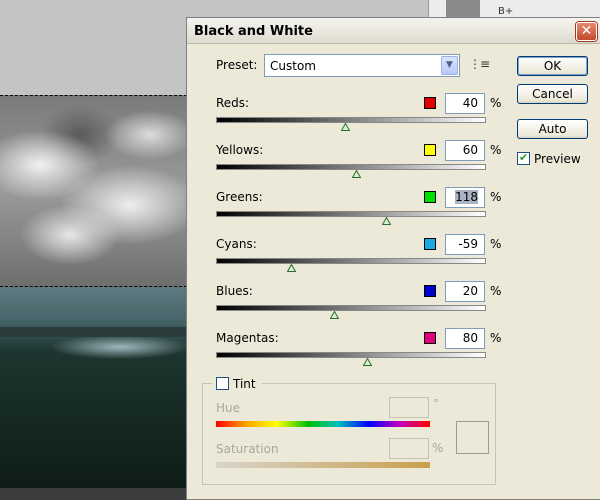 This screenshot has height=500, width=600. What do you see at coordinates (234, 291) in the screenshot?
I see `blues-label: Blues:` at bounding box center [234, 291].